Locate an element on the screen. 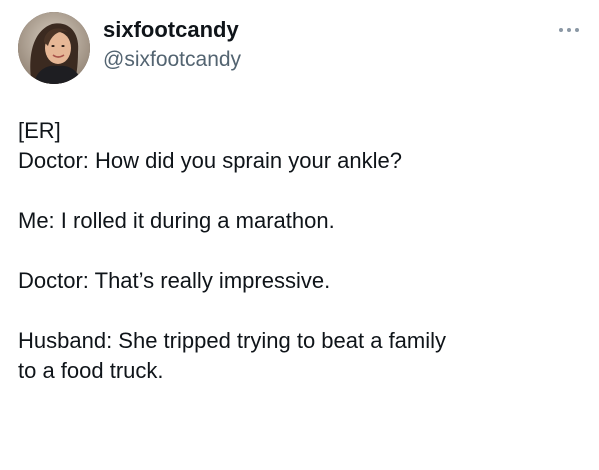 The width and height of the screenshot is (599, 470). more-options-icon is located at coordinates (569, 30).